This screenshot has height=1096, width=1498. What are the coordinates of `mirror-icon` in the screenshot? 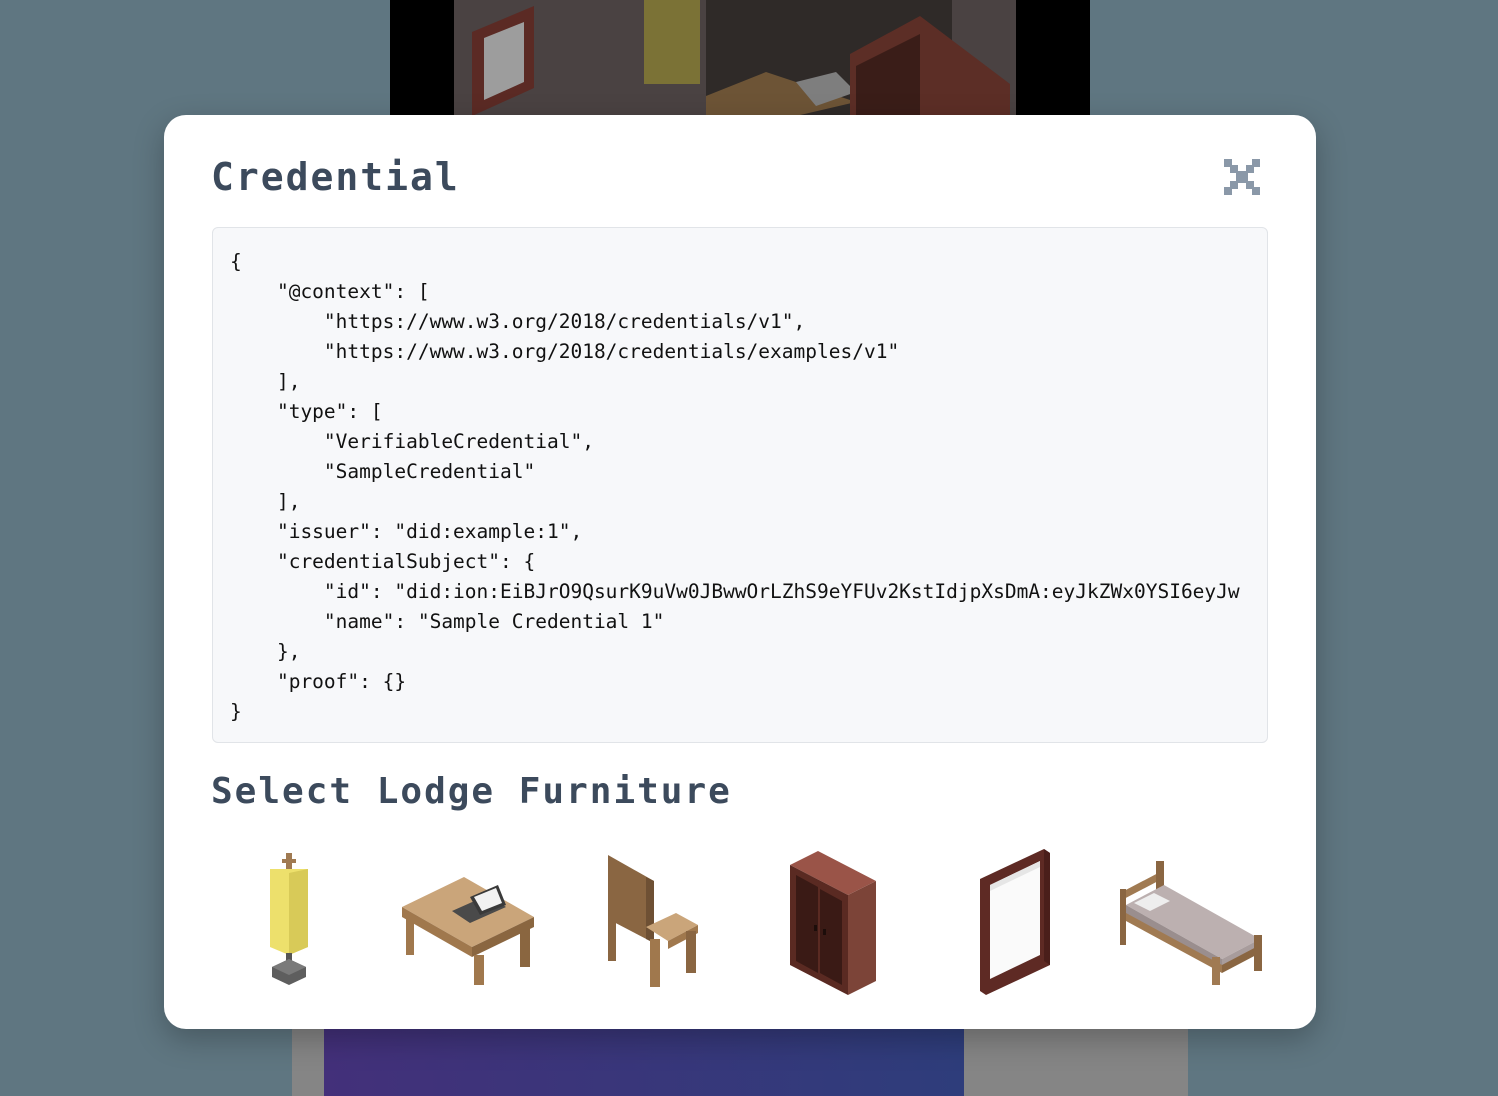 It's located at (1015, 922).